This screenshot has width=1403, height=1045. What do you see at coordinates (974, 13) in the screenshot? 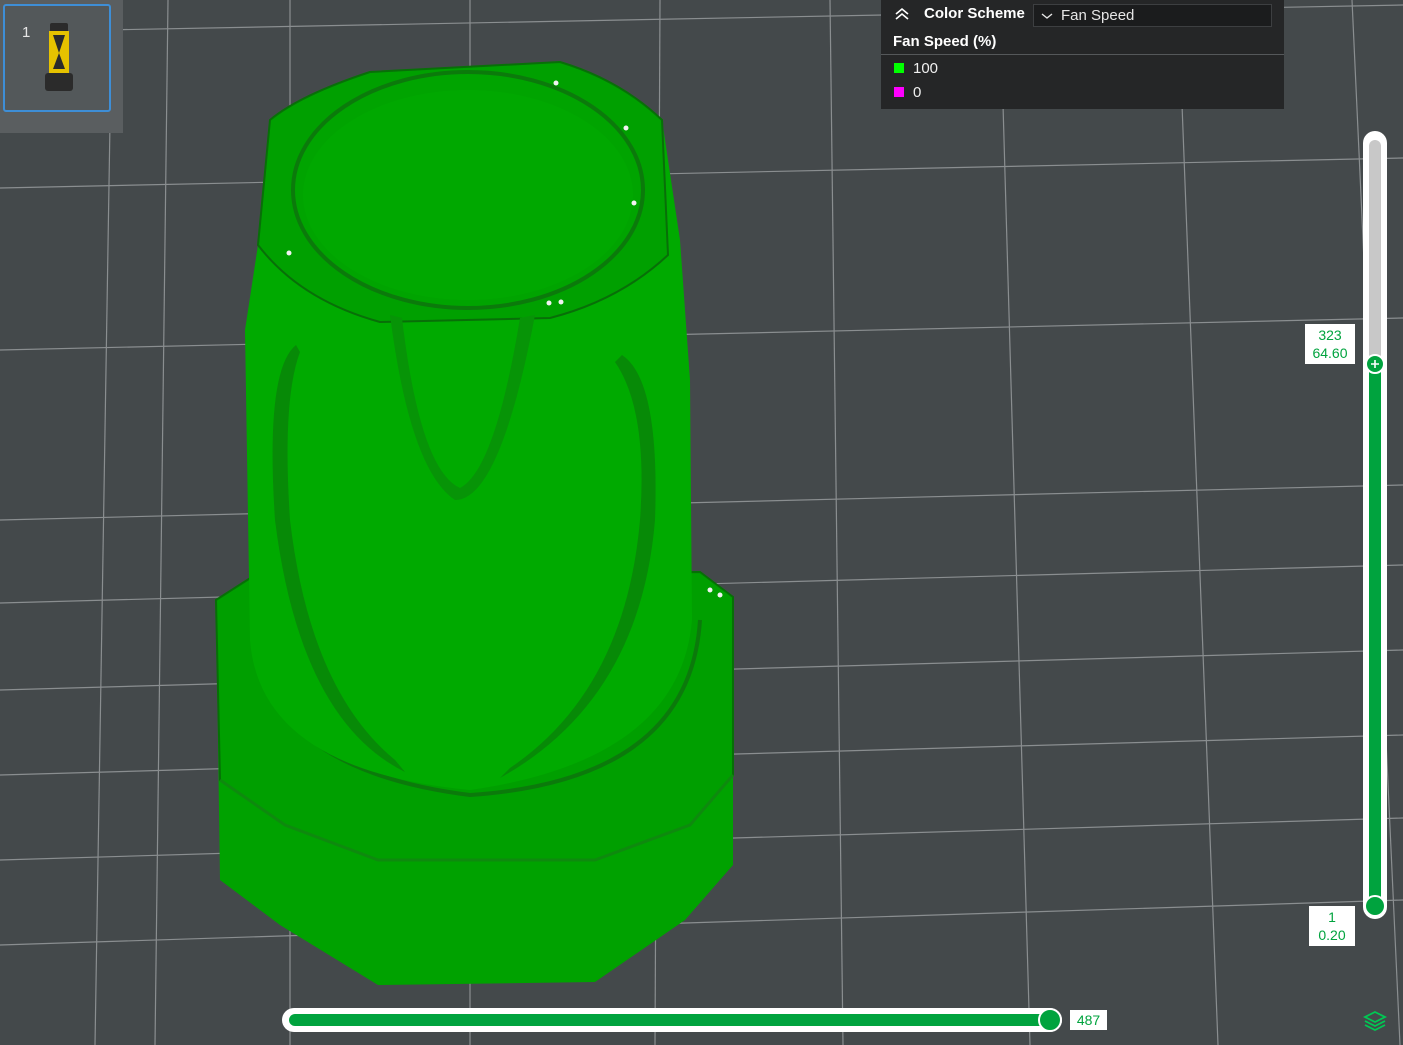
I see `color-scheme-label: Color Scheme` at bounding box center [974, 13].